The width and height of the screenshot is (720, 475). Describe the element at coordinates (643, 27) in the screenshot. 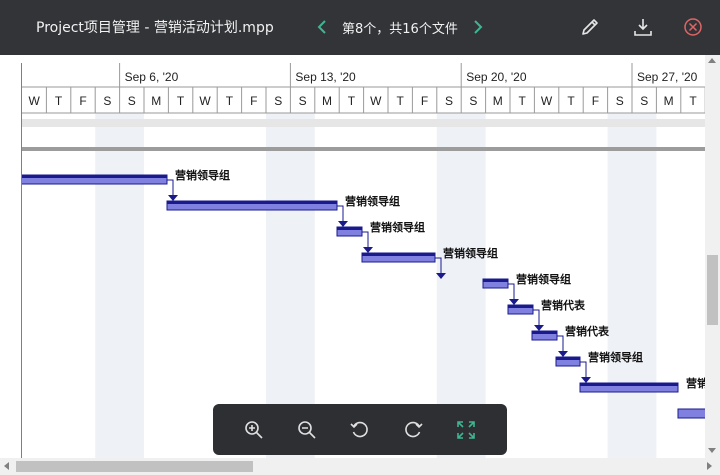

I see `download-icon` at that location.